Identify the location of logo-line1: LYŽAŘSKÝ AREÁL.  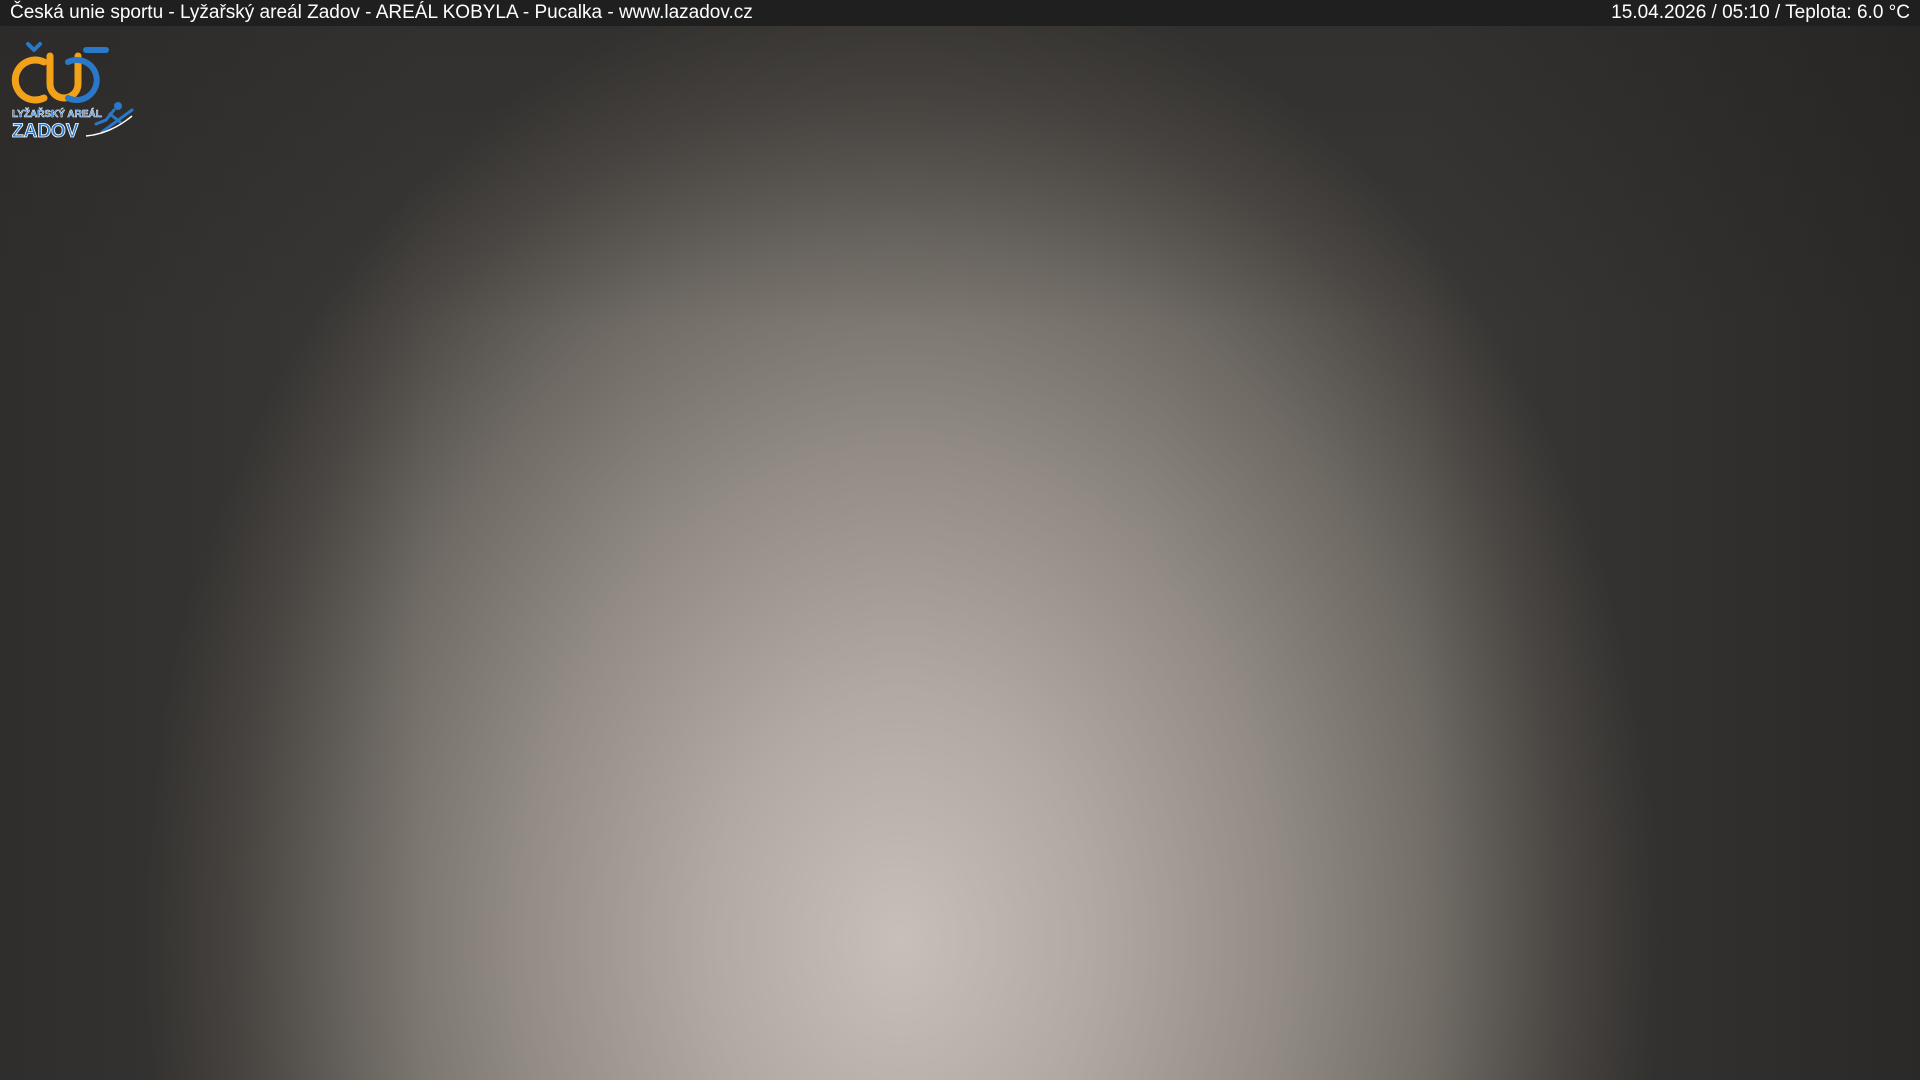
(57, 113).